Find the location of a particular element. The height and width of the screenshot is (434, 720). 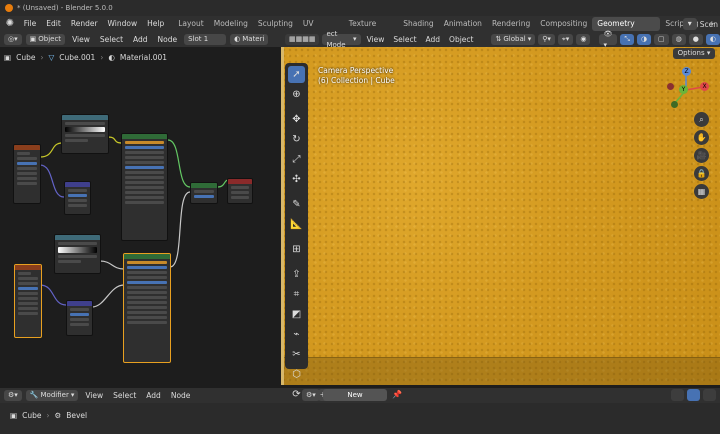

shader-menu-select: Select is located at coordinates (111, 39).